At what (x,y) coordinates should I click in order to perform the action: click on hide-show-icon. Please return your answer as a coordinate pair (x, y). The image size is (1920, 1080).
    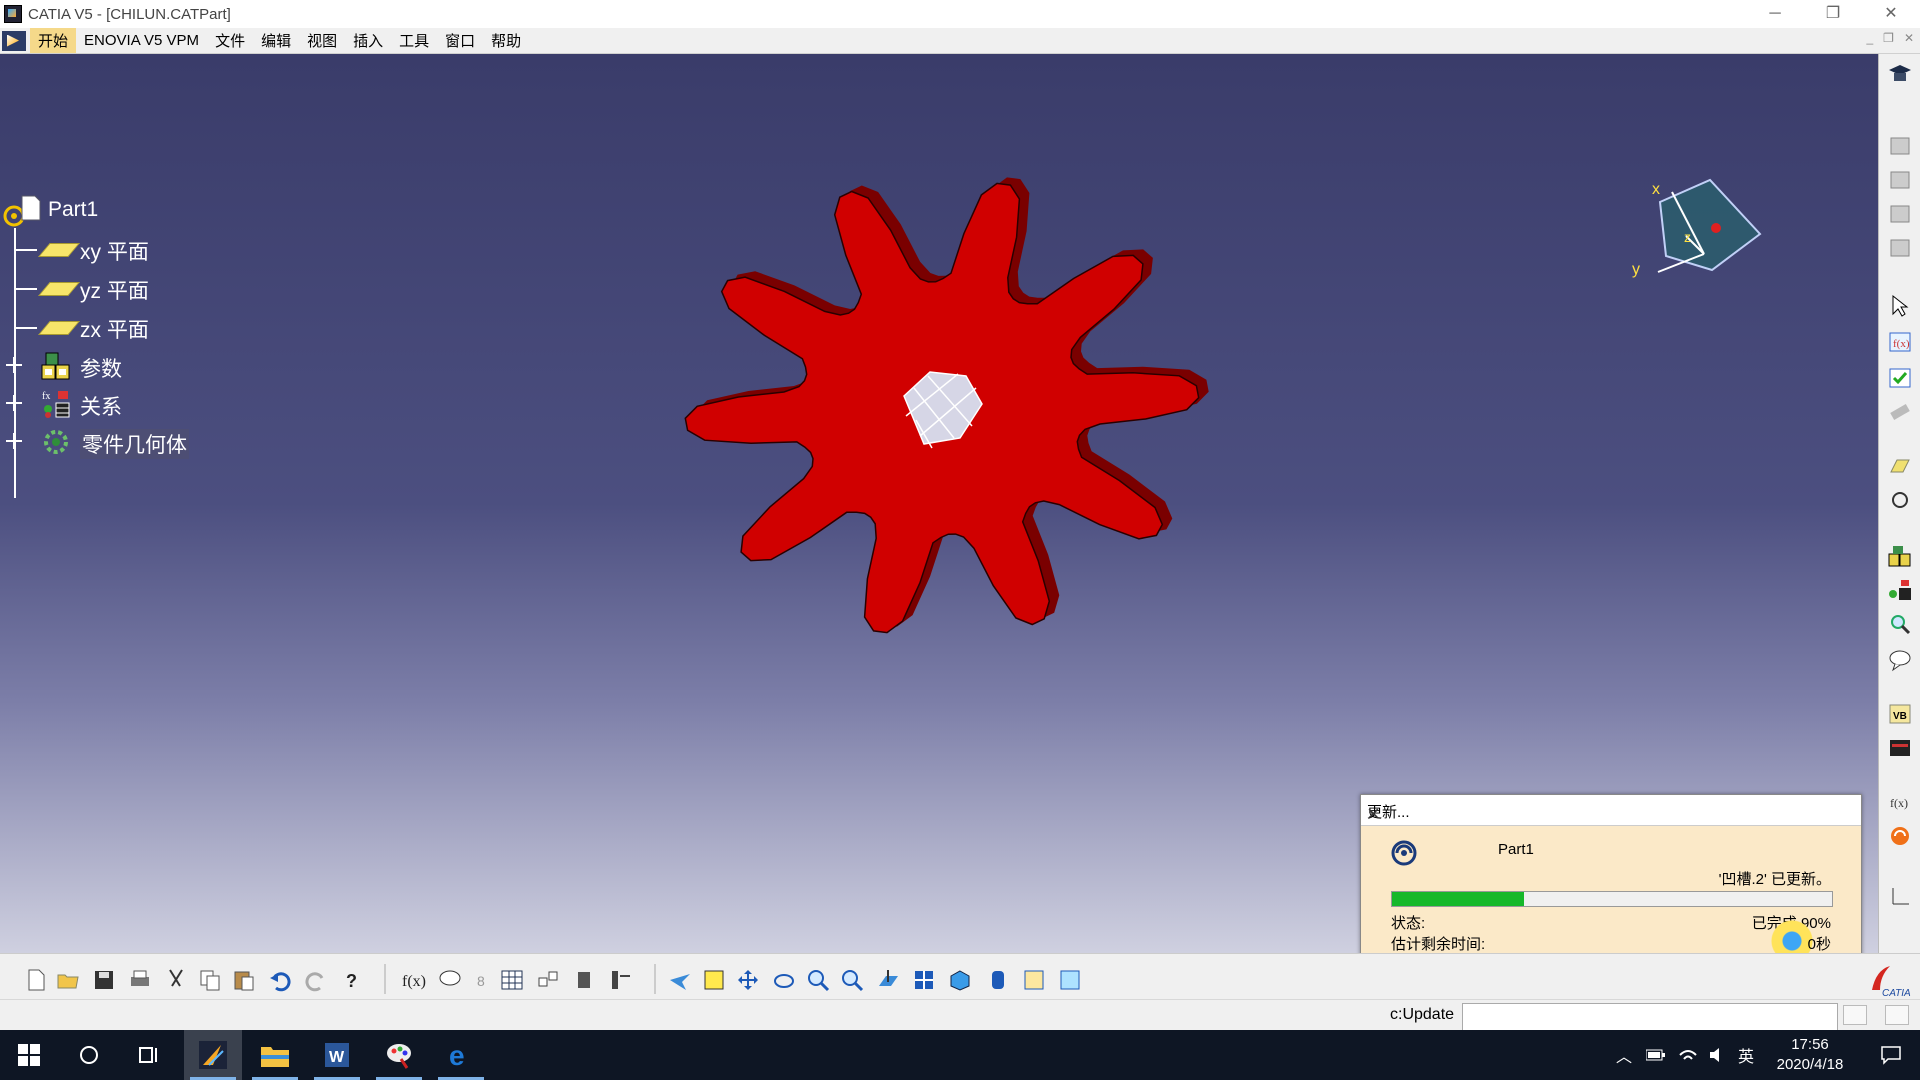
    Looking at the image, I should click on (1034, 980).